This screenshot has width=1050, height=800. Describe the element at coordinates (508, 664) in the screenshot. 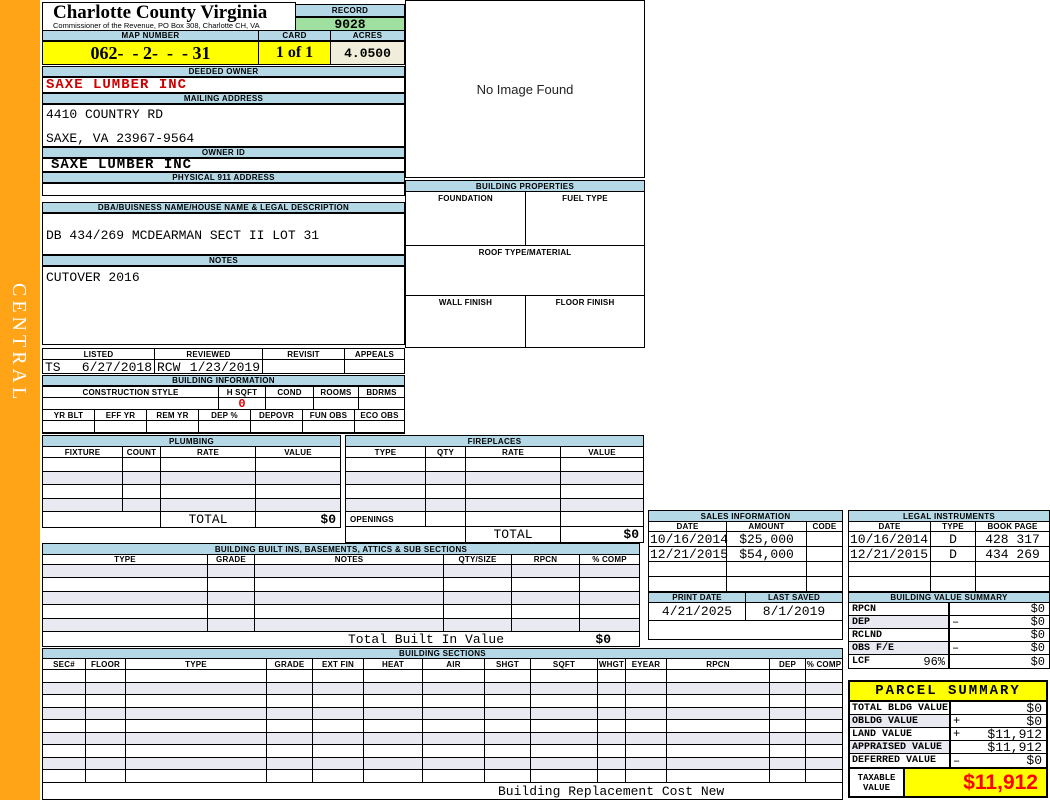

I see `bs-shgt-label: SHGT` at that location.